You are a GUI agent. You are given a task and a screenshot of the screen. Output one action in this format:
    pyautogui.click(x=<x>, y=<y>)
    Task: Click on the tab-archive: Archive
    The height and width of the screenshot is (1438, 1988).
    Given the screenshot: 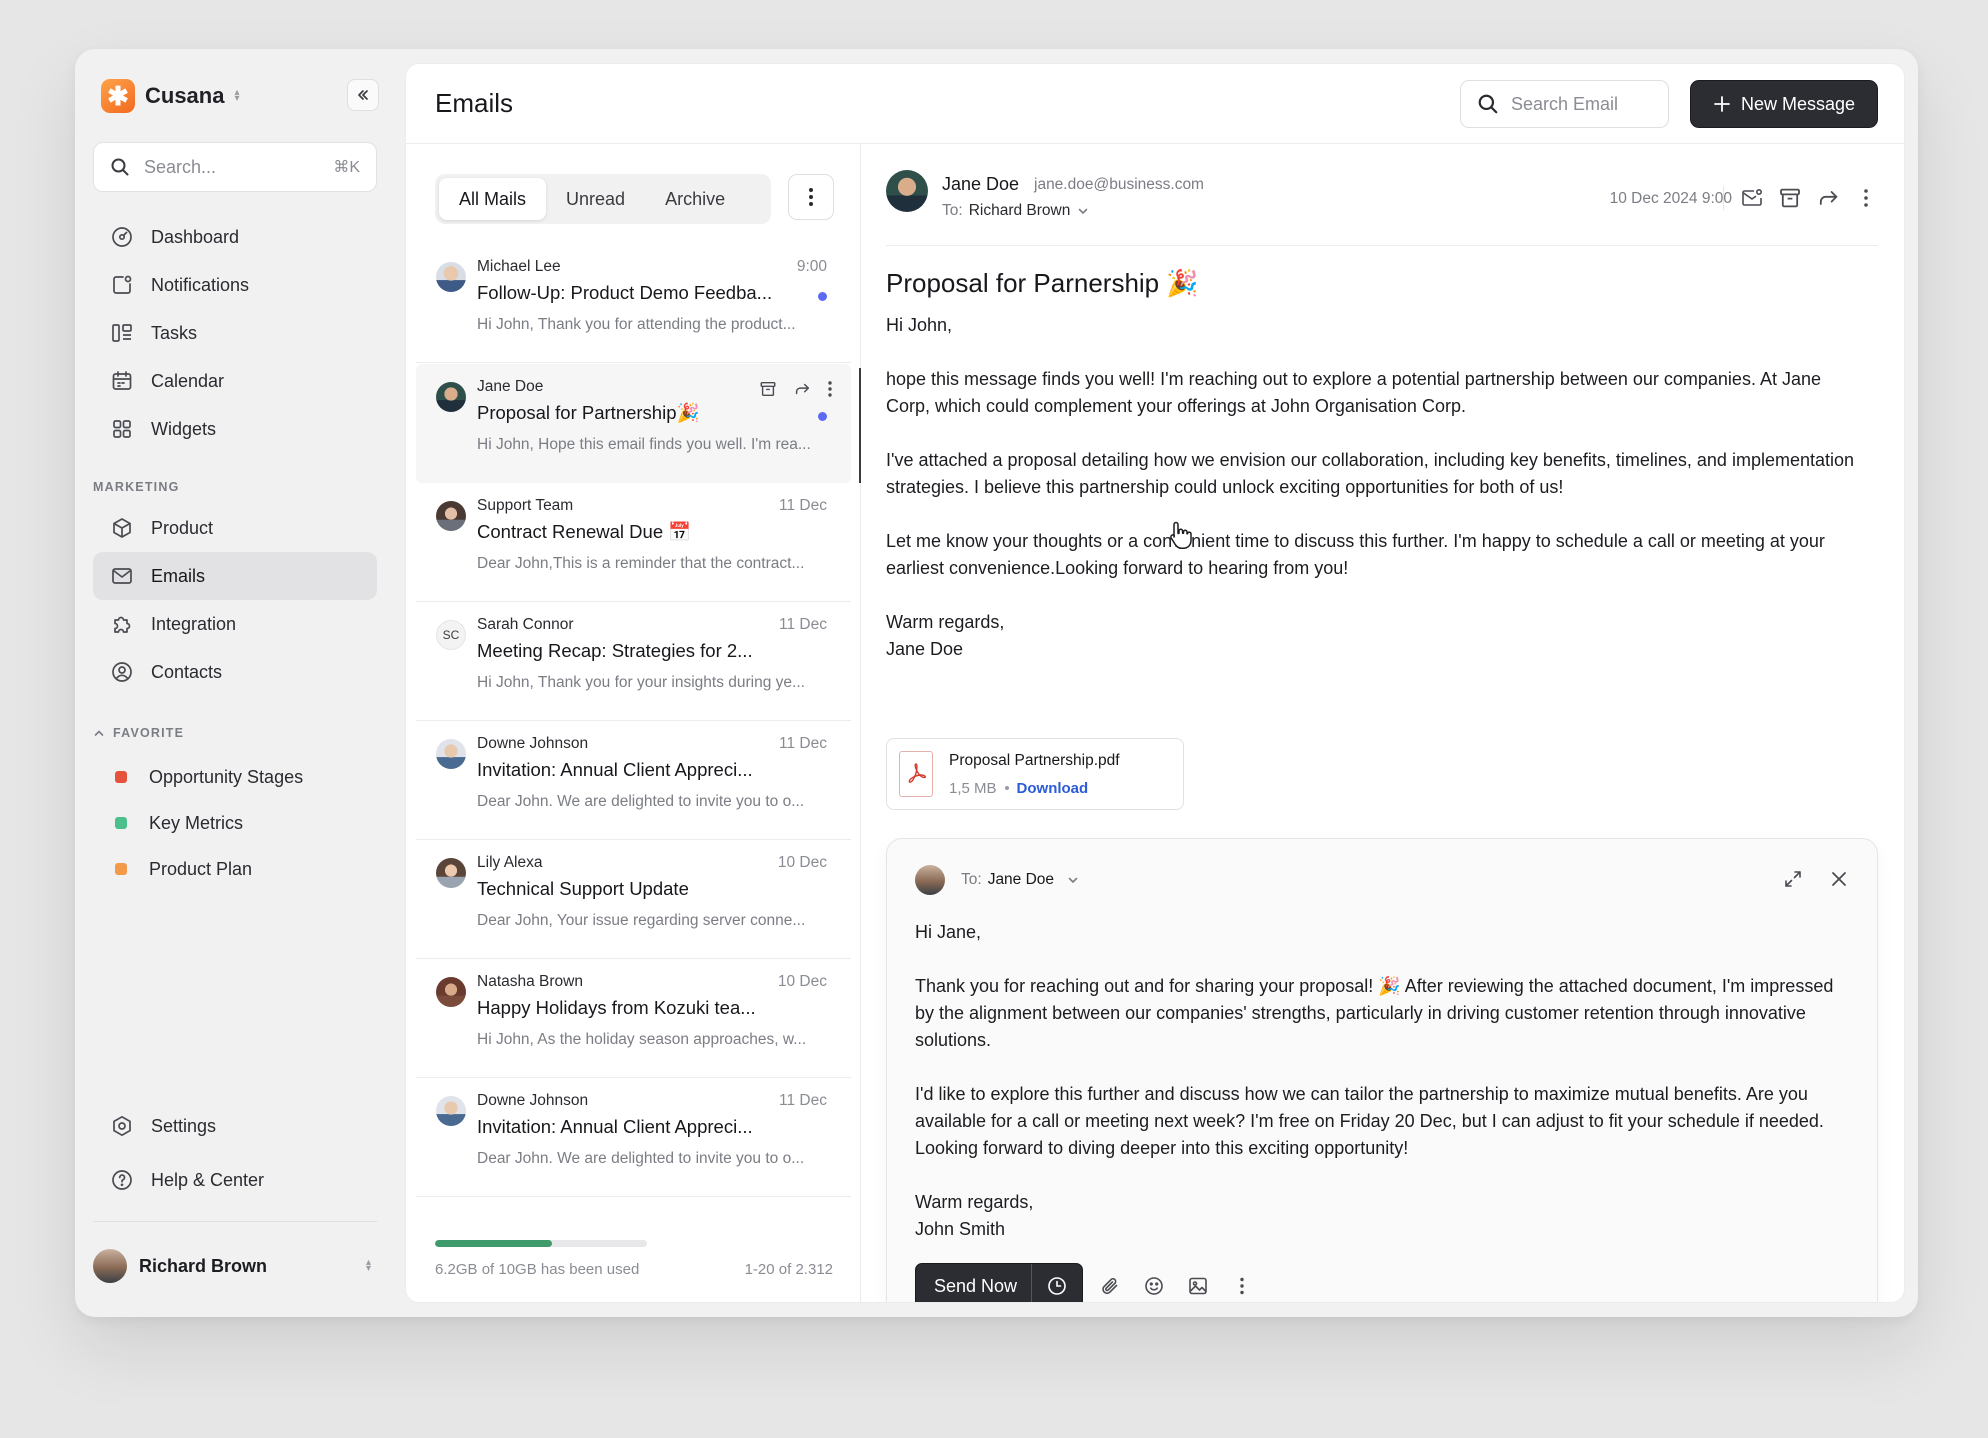 What is the action you would take?
    pyautogui.click(x=695, y=199)
    